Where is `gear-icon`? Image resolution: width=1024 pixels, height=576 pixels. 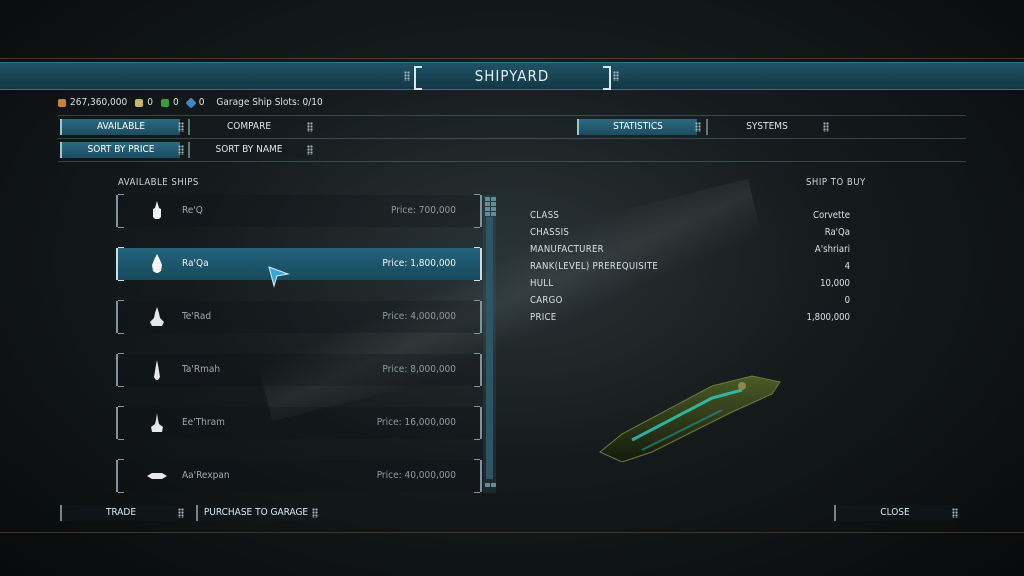 gear-icon is located at coordinates (139, 102).